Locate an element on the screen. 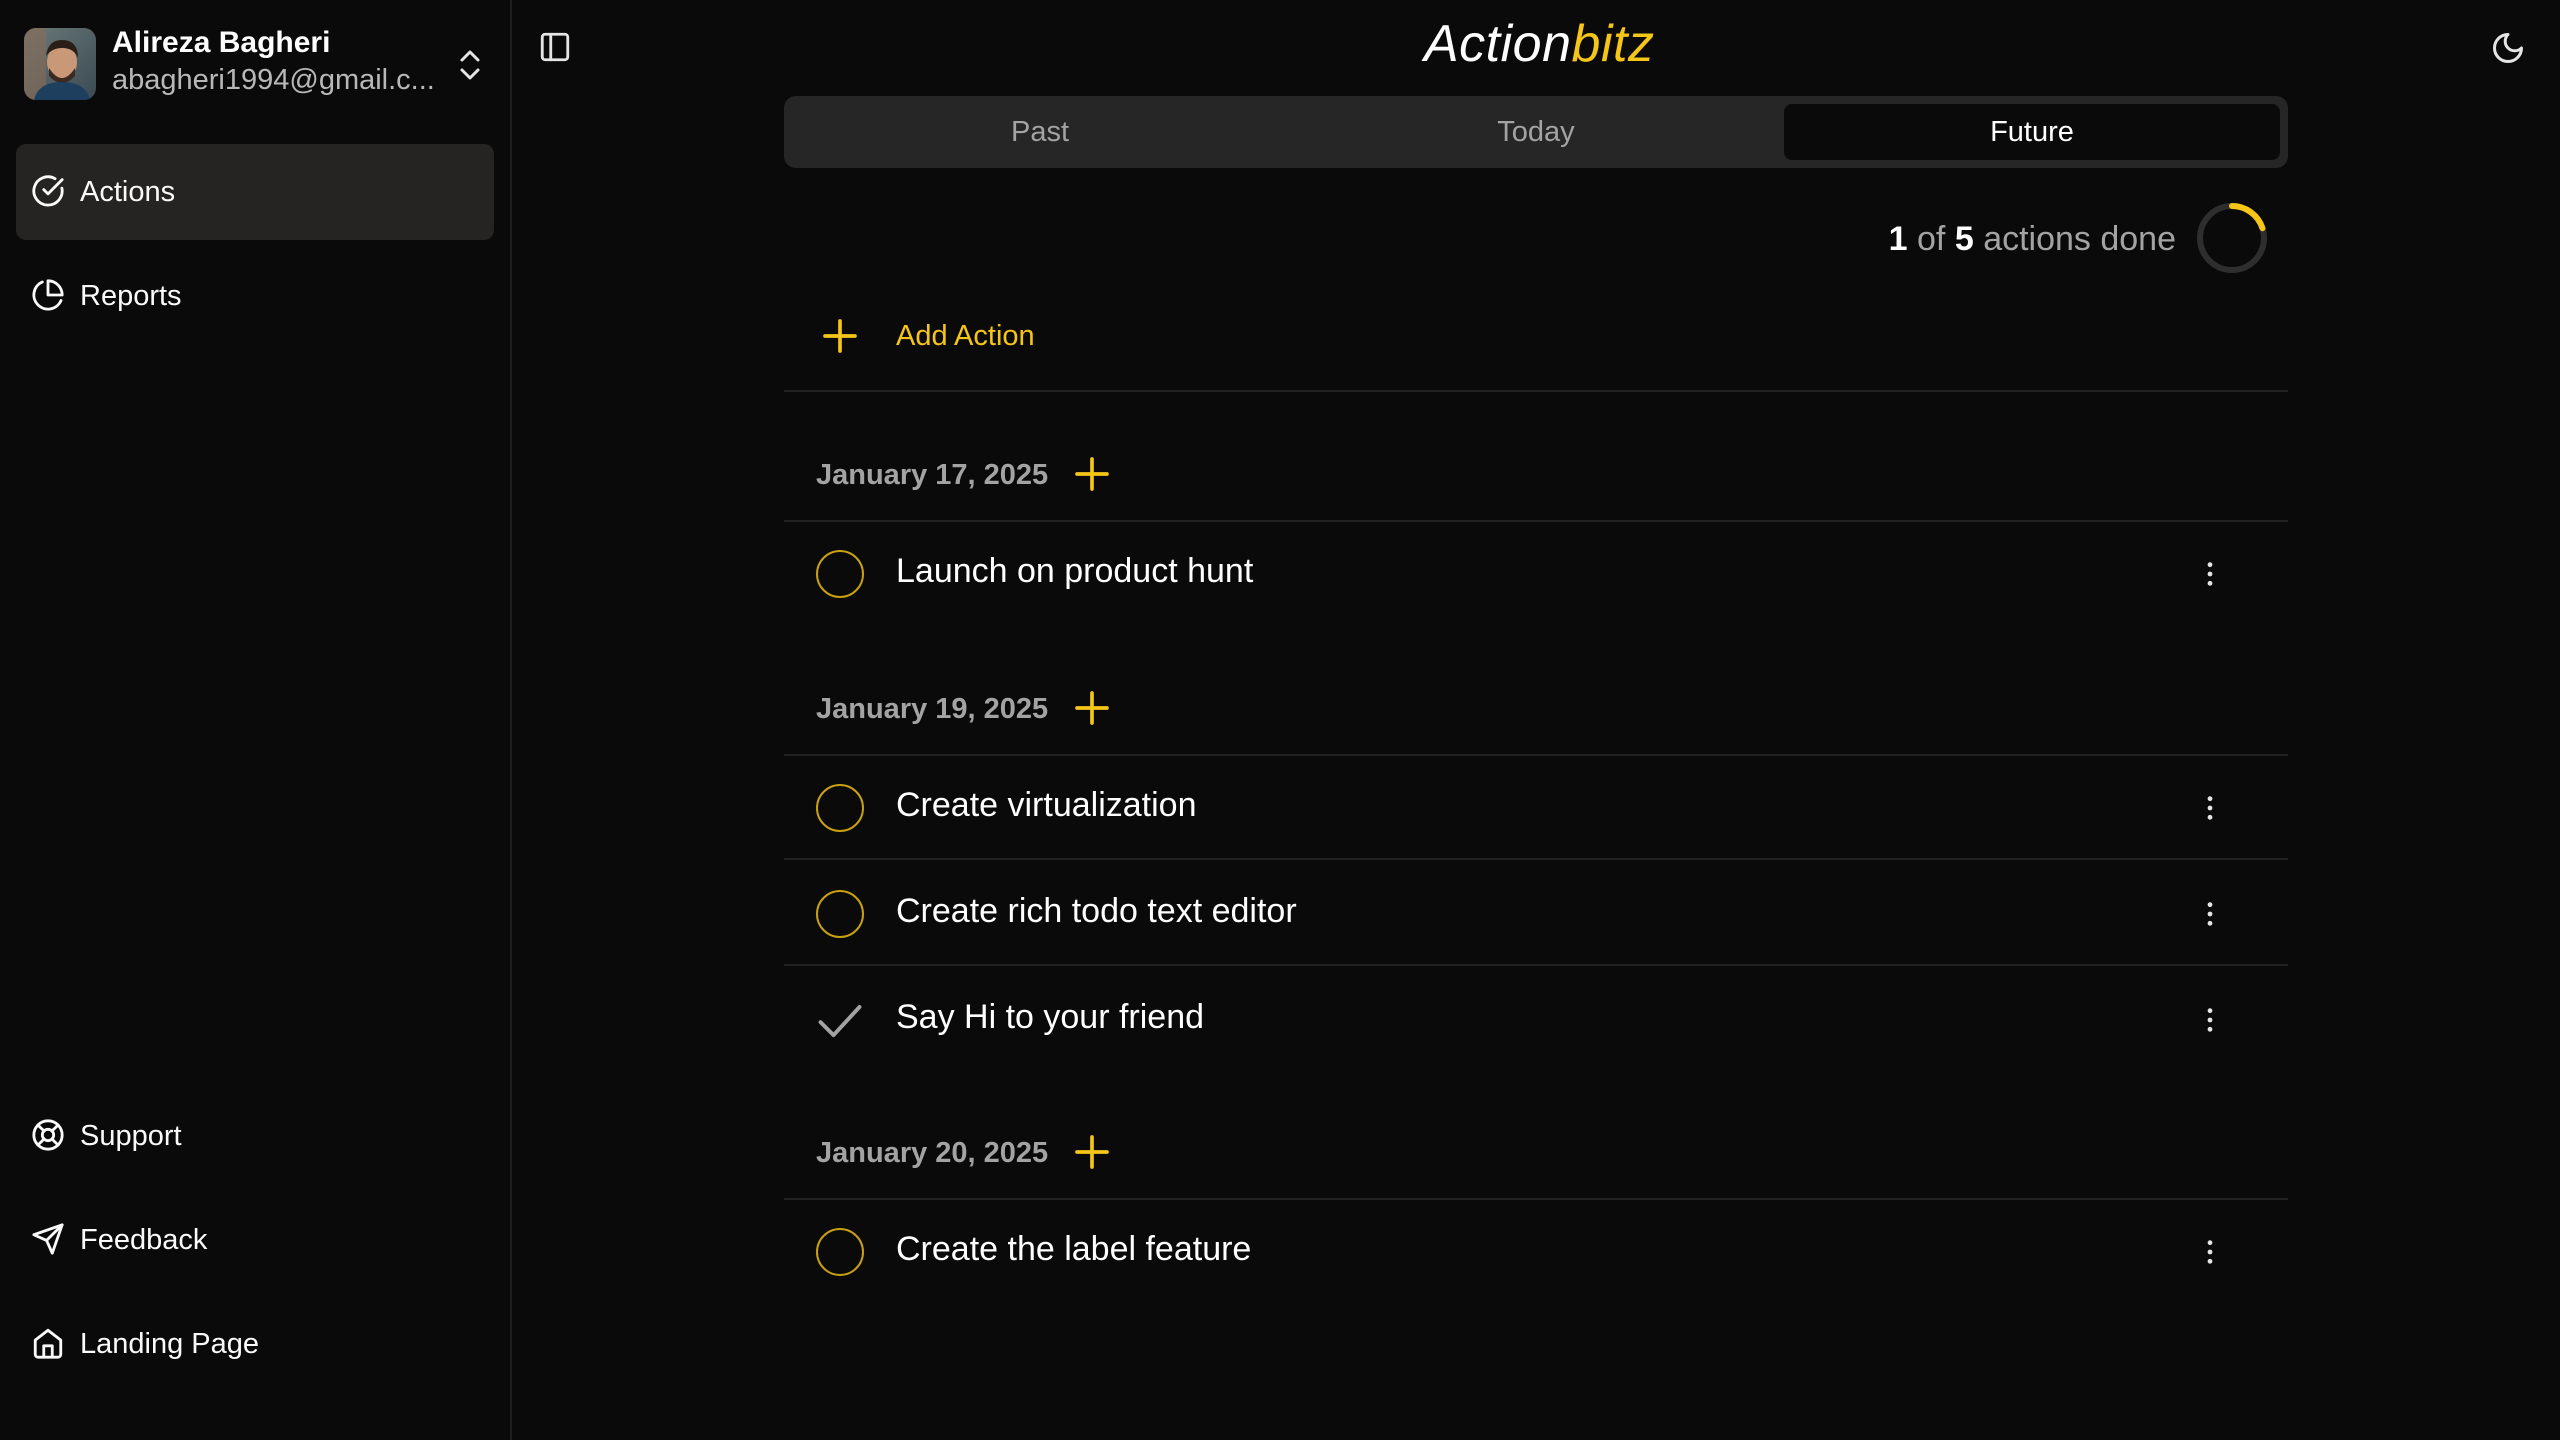 The width and height of the screenshot is (2560, 1440). tab-today: Today is located at coordinates (1536, 132).